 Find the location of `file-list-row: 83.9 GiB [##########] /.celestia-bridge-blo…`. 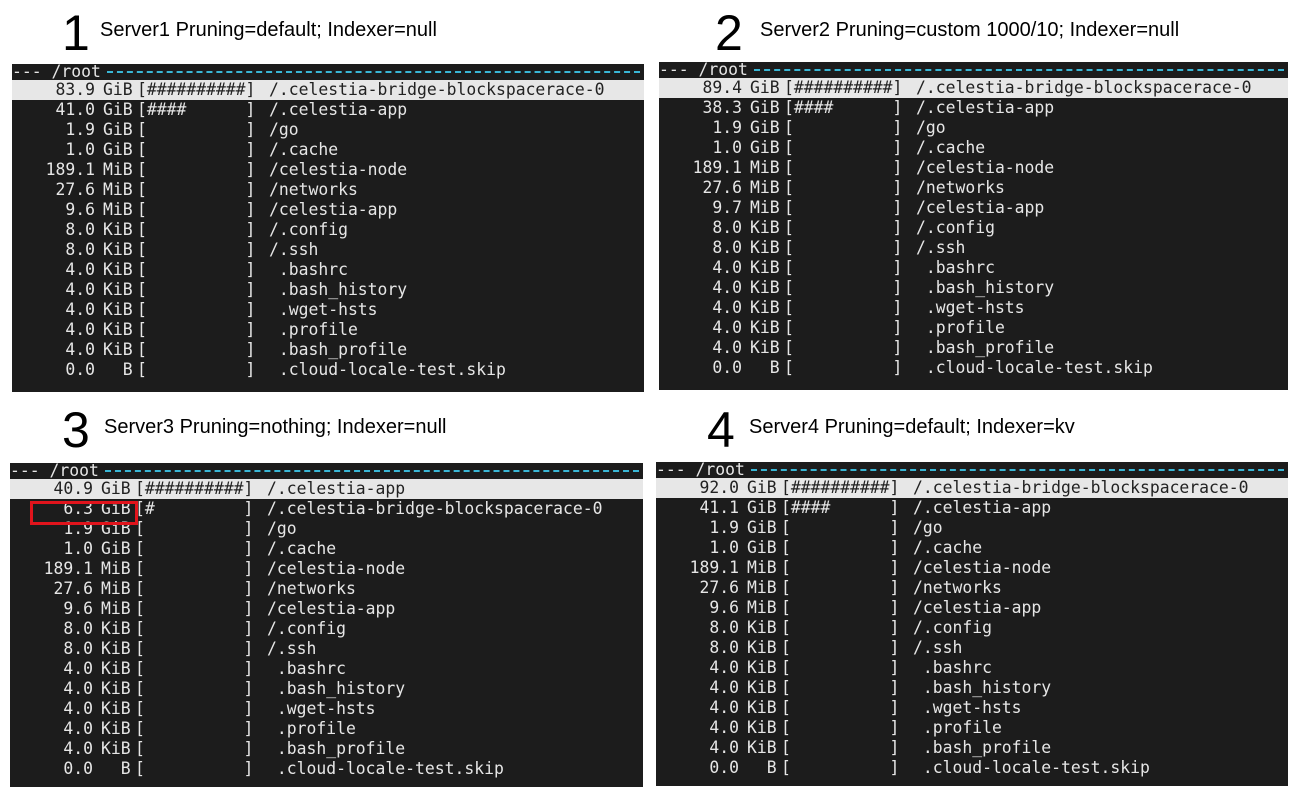

file-list-row: 83.9 GiB [##########] /.celestia-bridge-blo… is located at coordinates (328, 90).